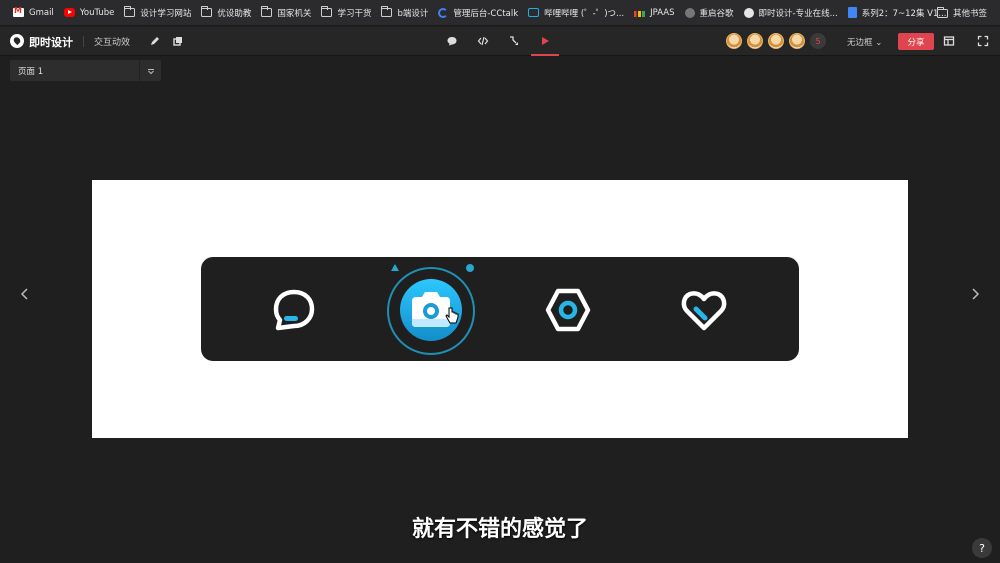  I want to click on bookmark-item: JPAAS, so click(654, 13).